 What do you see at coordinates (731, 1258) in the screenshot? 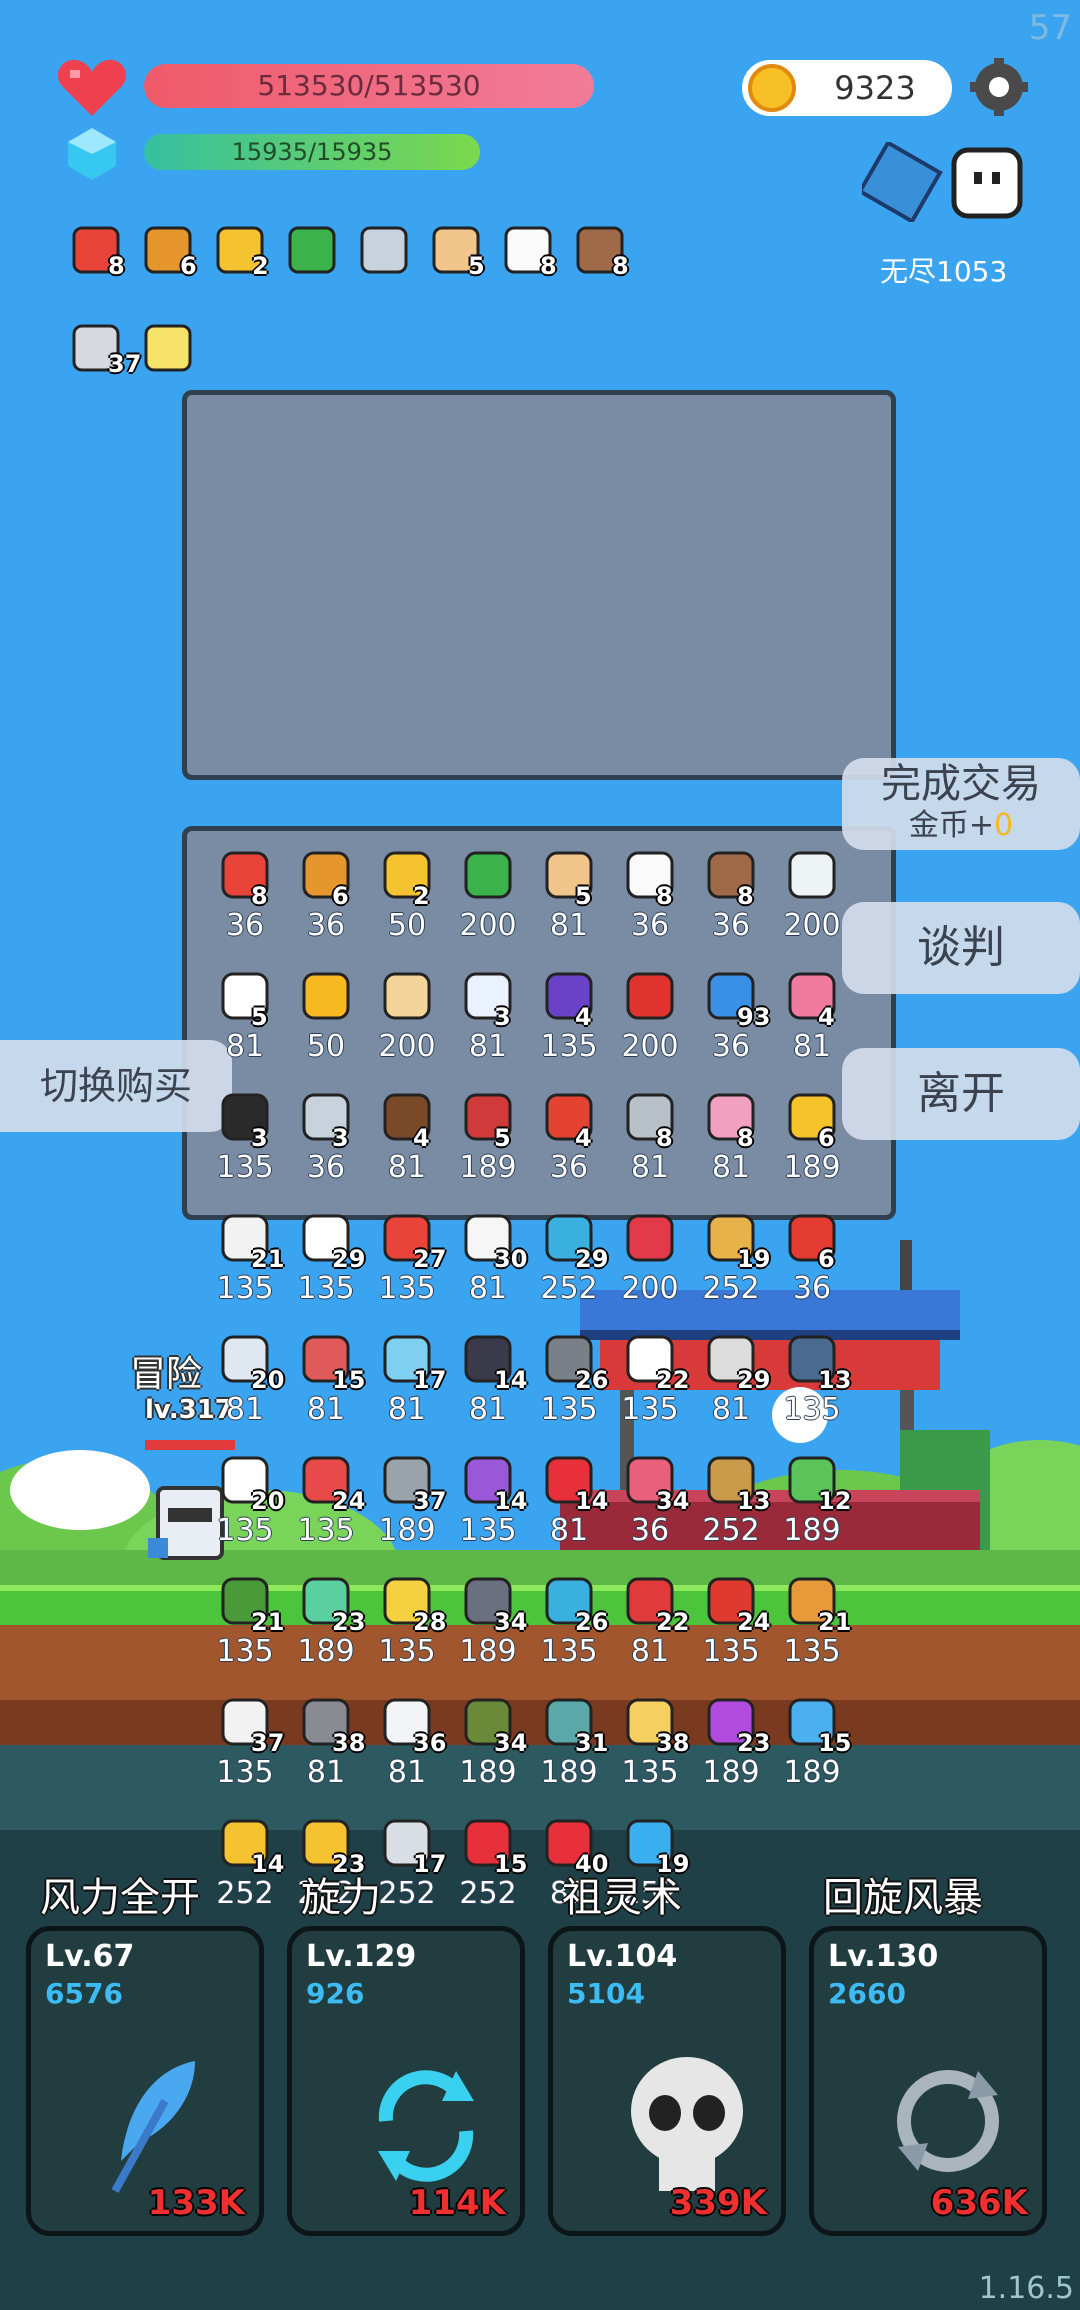
I see `shop-item: 19 252` at bounding box center [731, 1258].